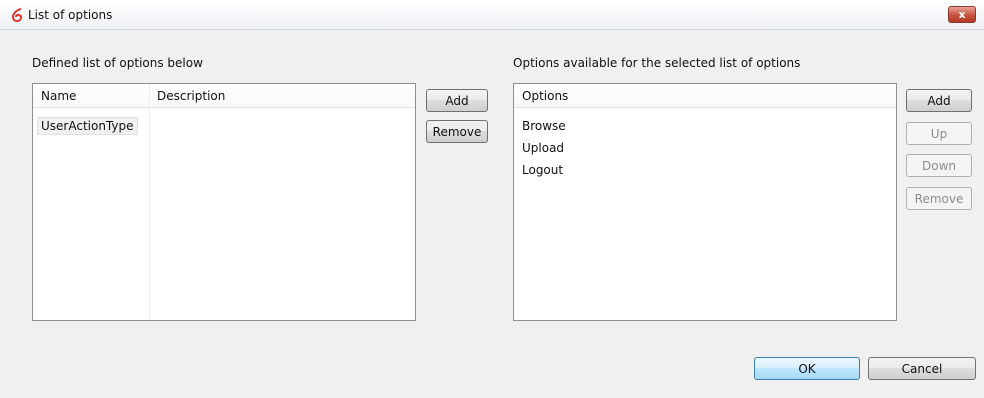  I want to click on title-bar: List of options x, so click(492, 15).